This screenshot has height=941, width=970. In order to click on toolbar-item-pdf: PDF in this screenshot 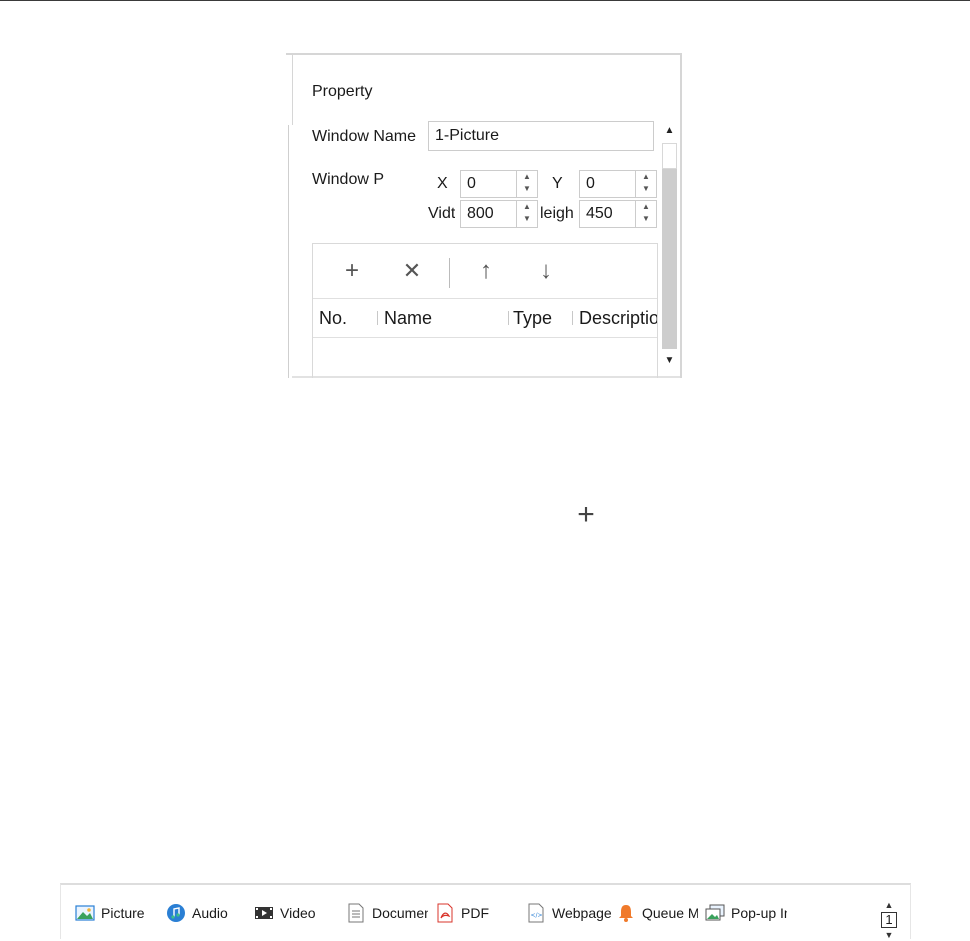, I will do `click(462, 913)`.